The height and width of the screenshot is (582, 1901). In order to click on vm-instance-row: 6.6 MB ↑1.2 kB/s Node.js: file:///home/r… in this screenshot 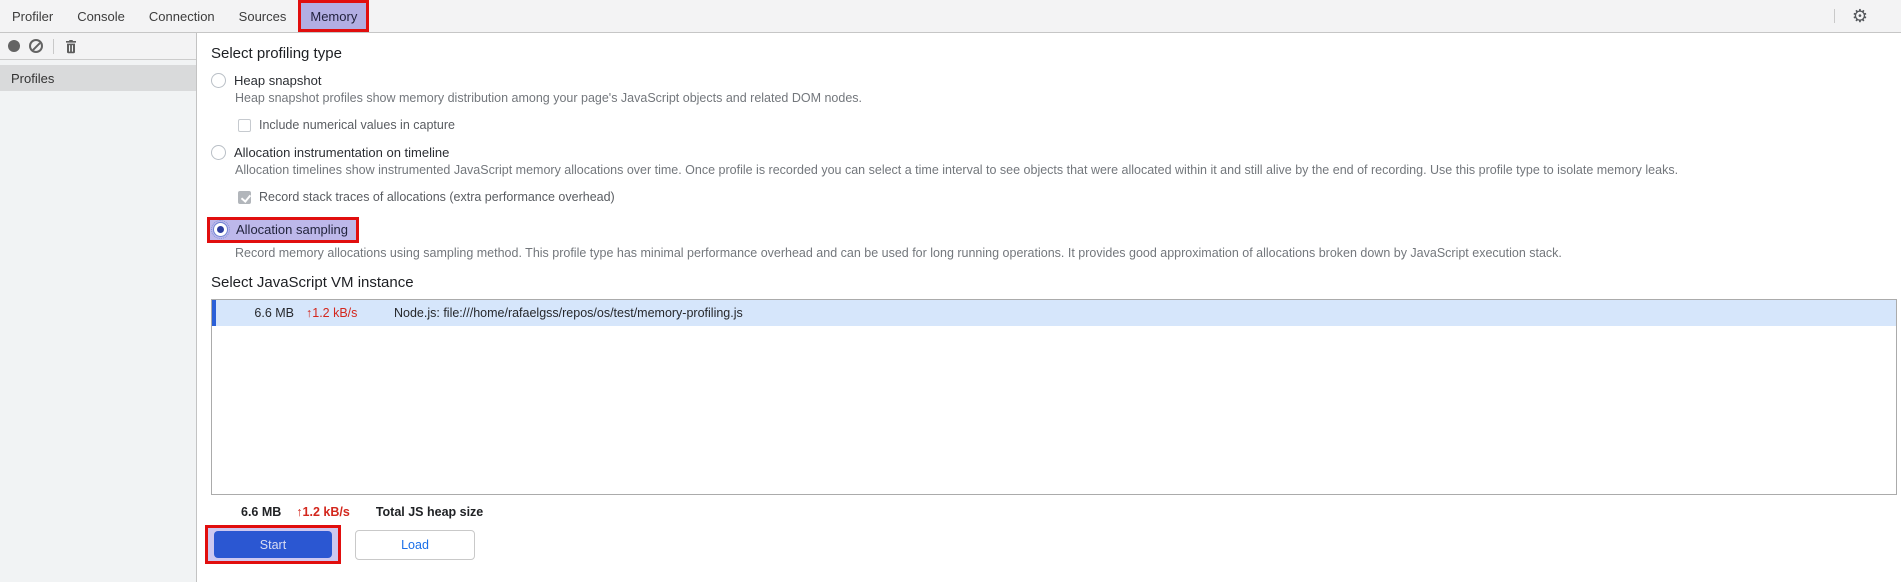, I will do `click(1054, 313)`.